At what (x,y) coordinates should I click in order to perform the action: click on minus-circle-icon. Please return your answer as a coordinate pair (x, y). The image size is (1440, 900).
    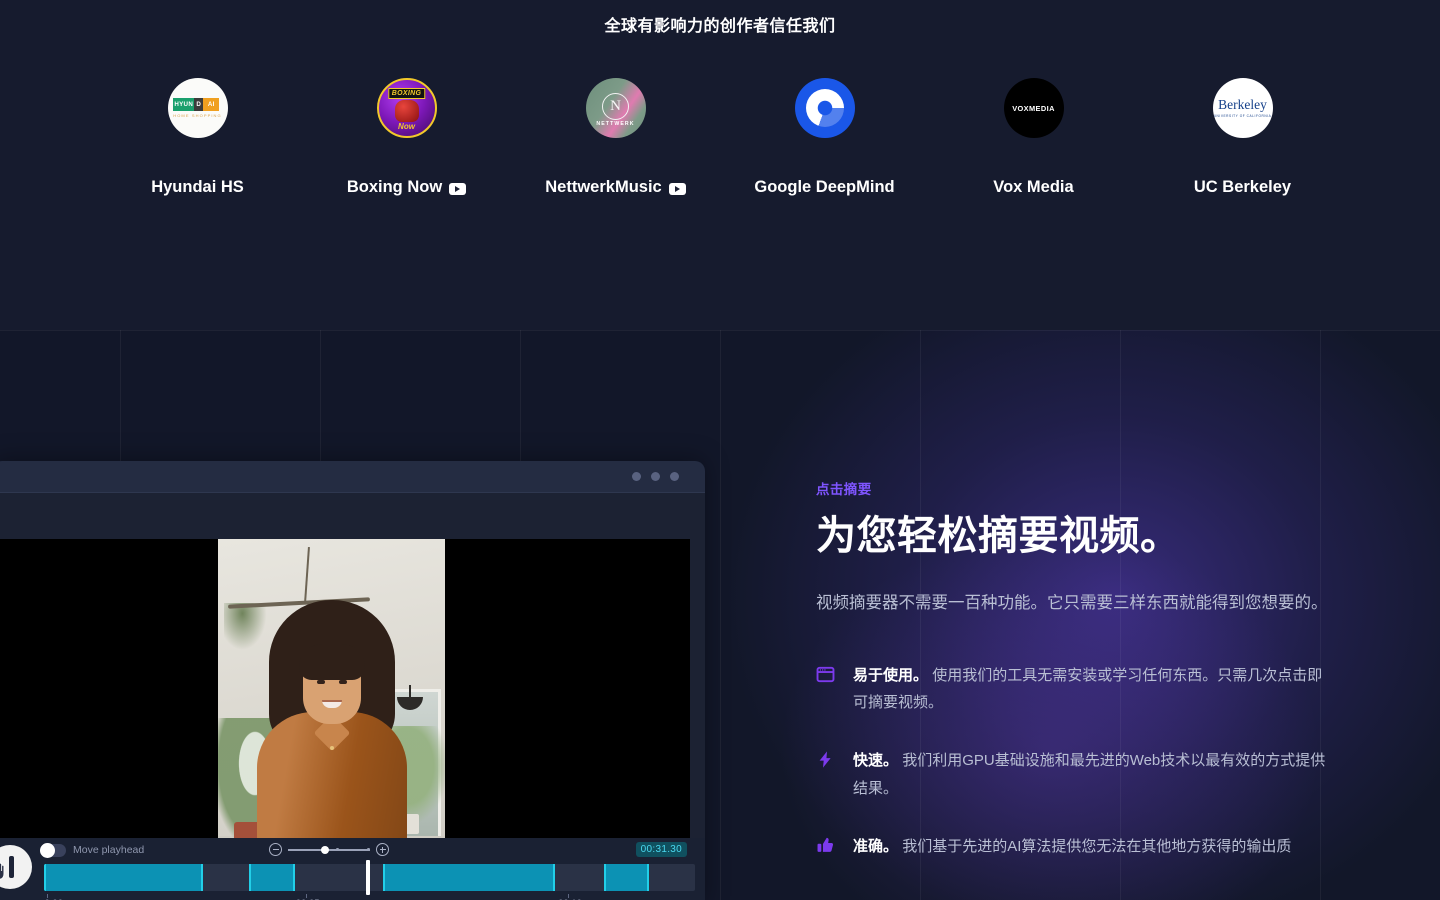
    Looking at the image, I should click on (275, 849).